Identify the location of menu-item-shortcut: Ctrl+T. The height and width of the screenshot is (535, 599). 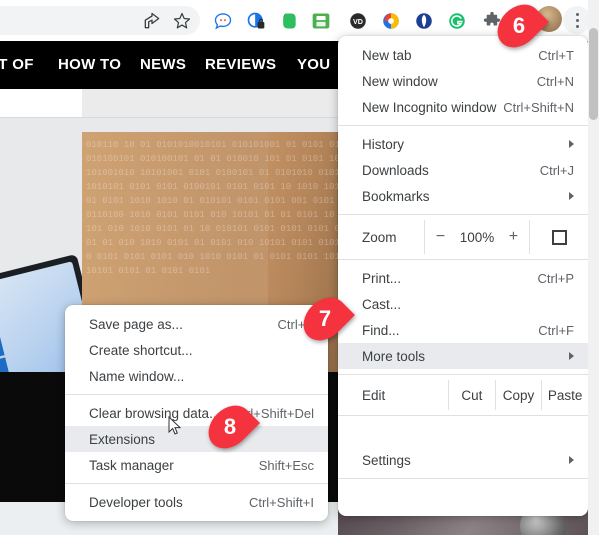
(556, 55).